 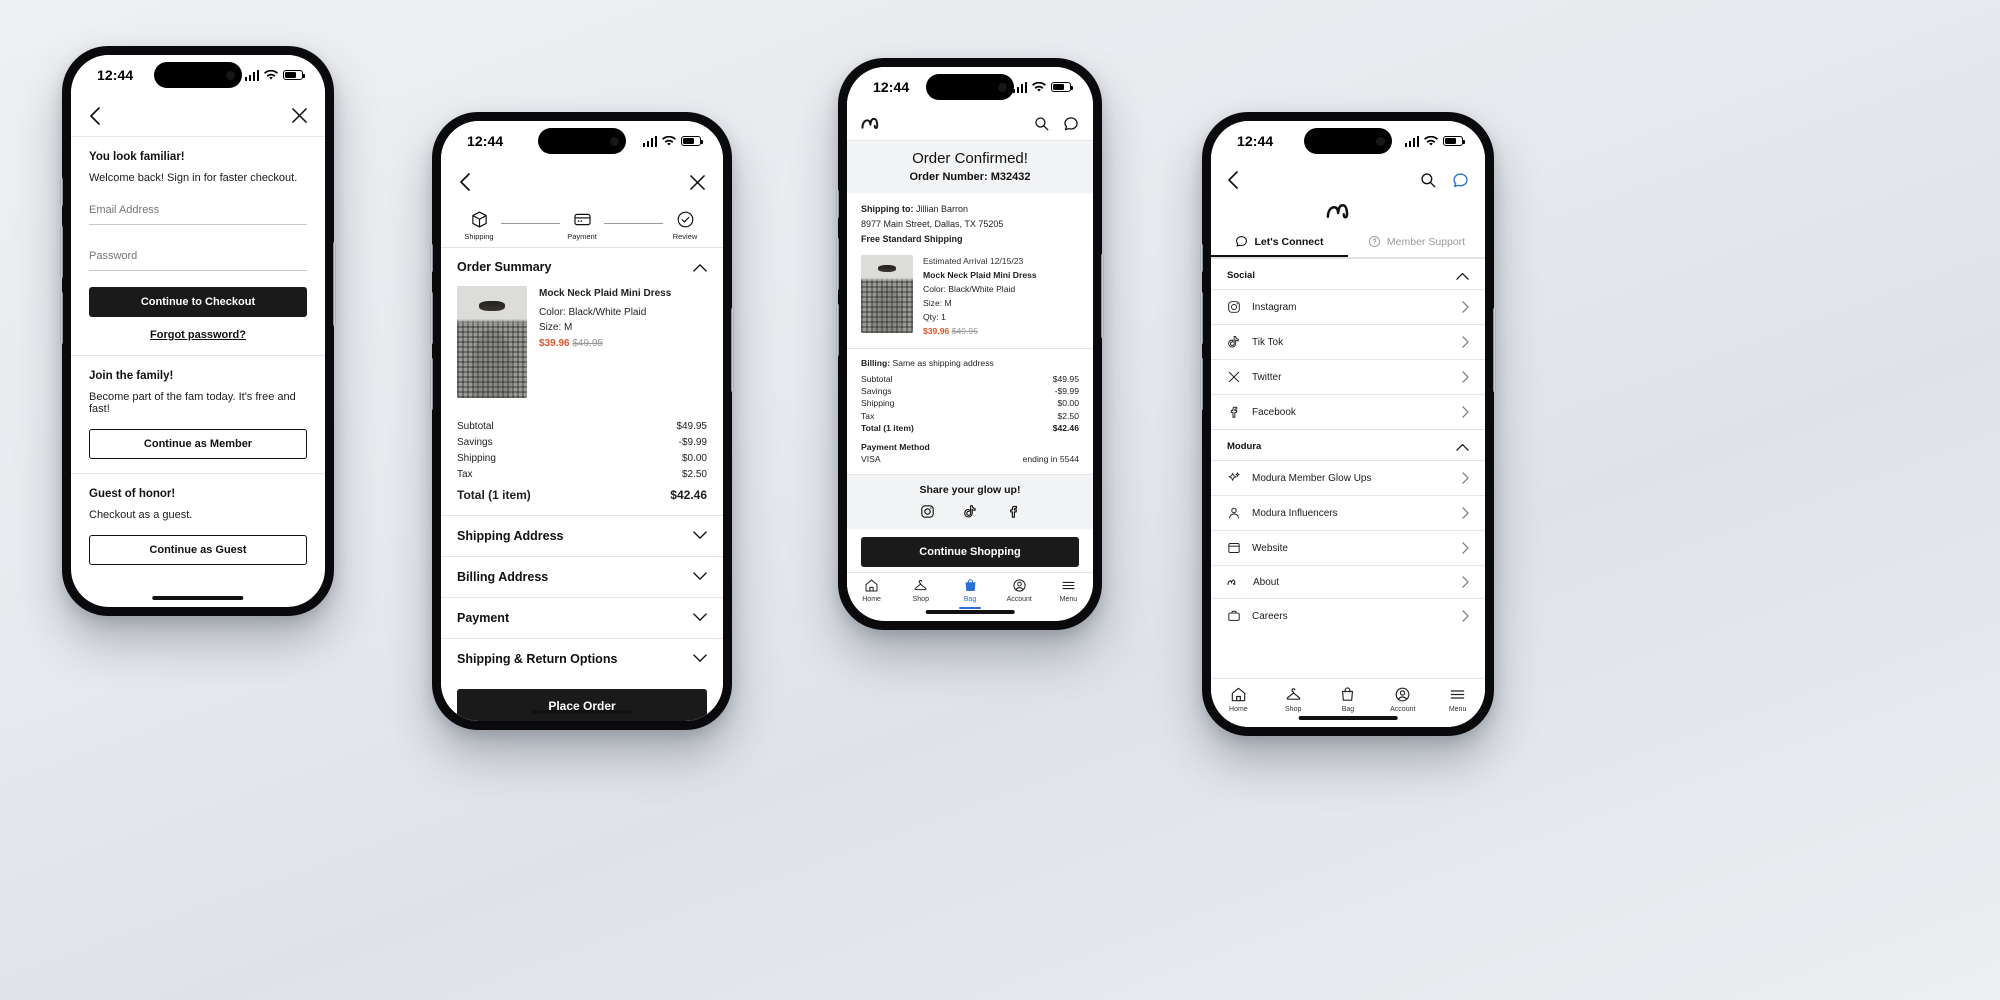 I want to click on list-item-twitter: Twitter, so click(x=1348, y=376).